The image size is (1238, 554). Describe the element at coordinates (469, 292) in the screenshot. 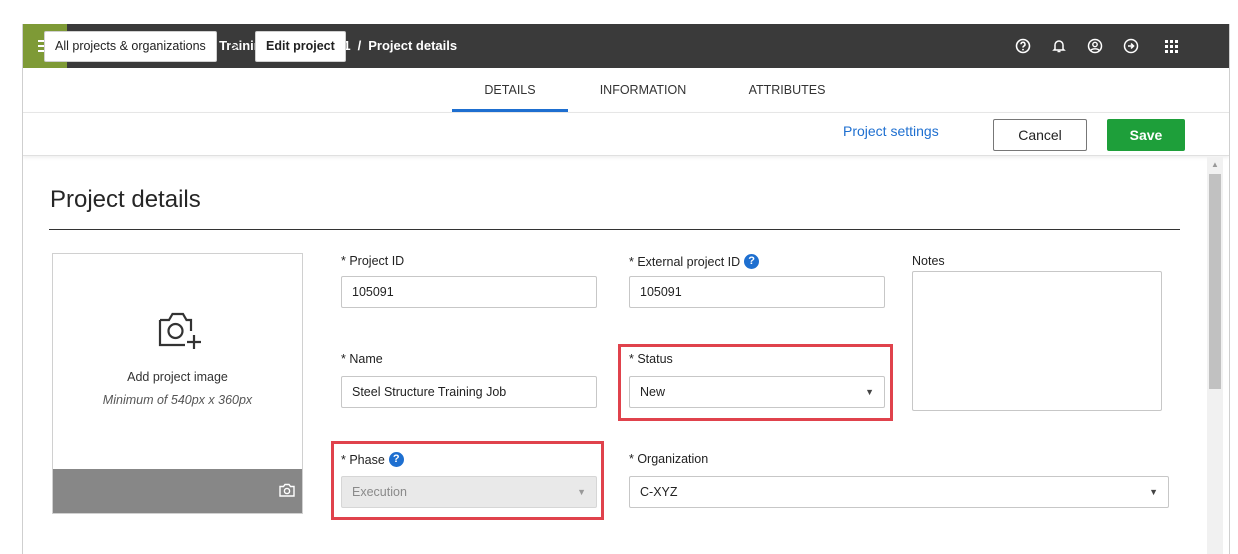

I see `project-id-input: 105091` at that location.